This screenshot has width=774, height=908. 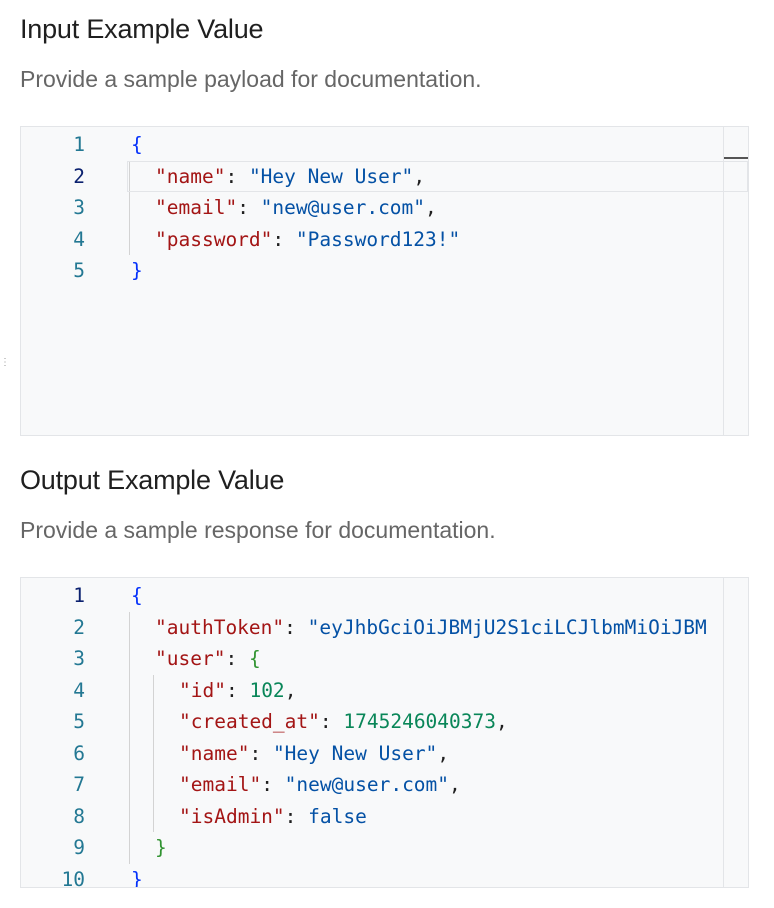 I want to click on code-line: 4 "id": 102,, so click(x=384, y=690).